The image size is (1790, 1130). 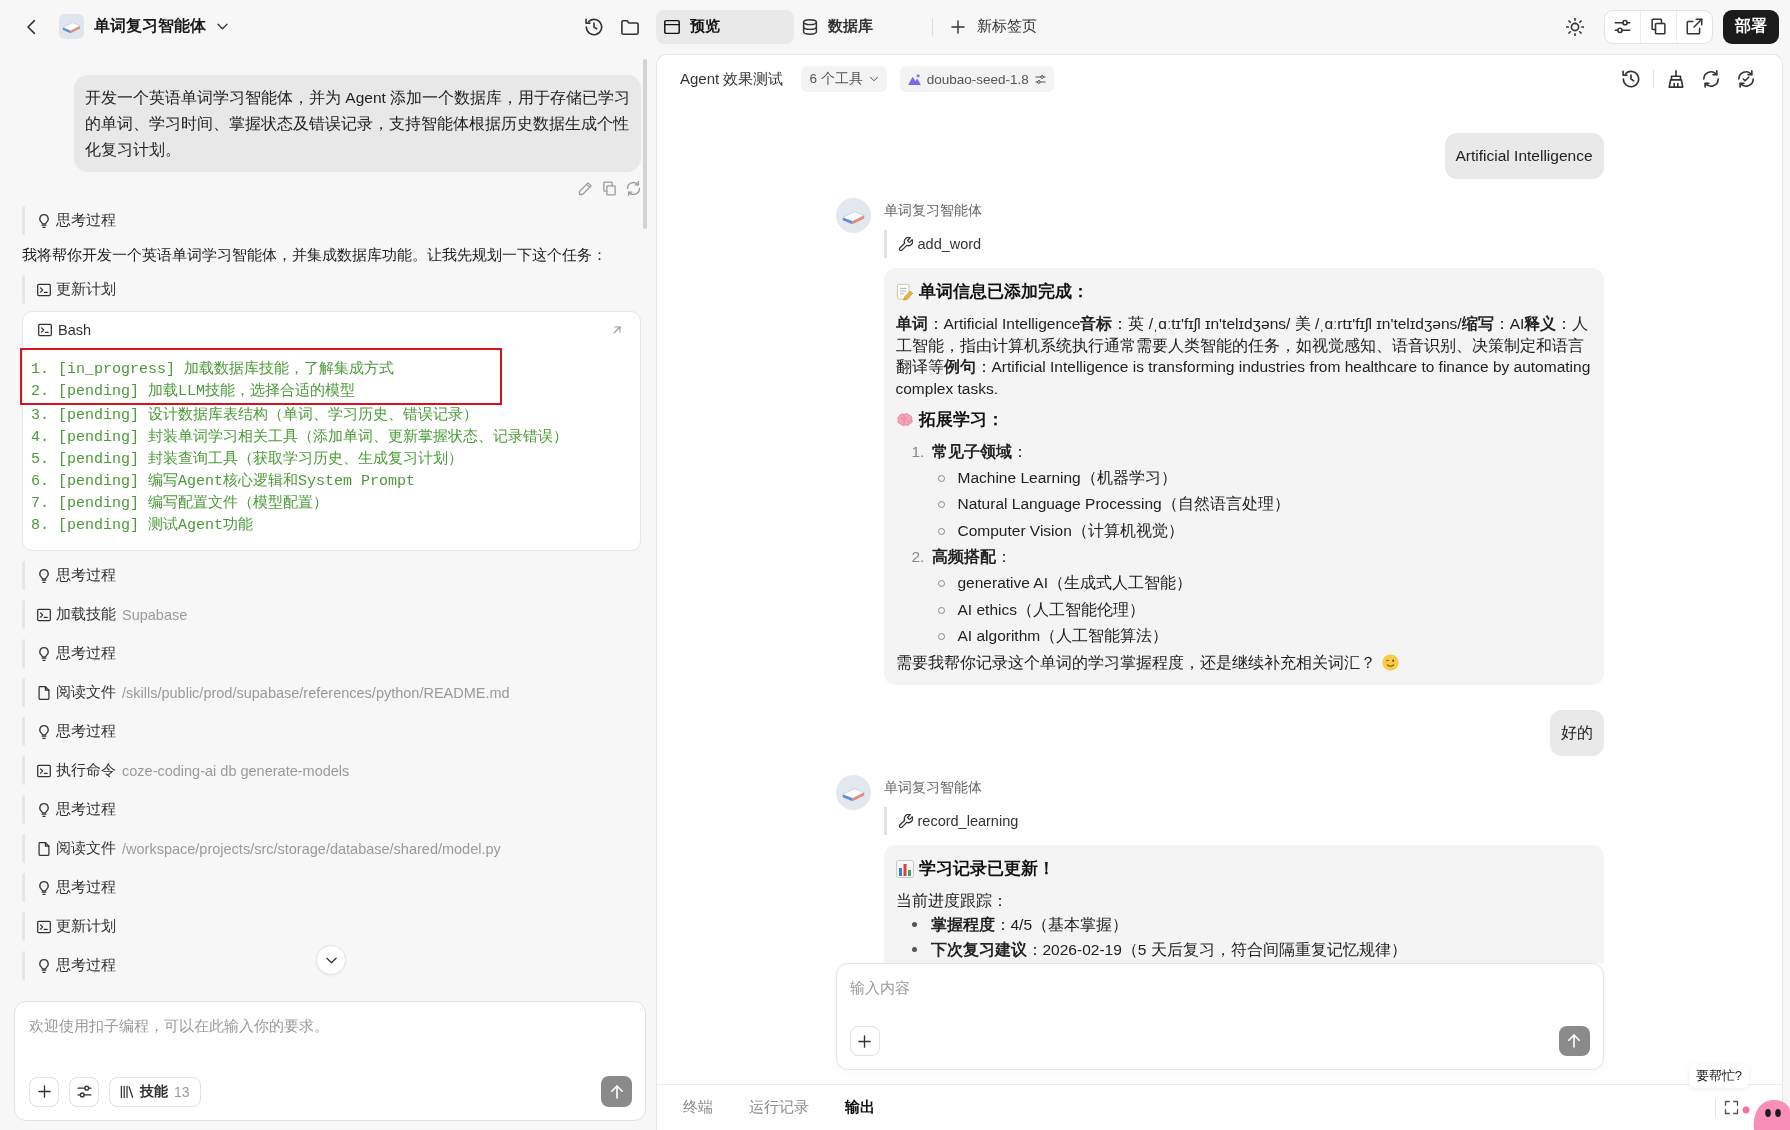 What do you see at coordinates (934, 244) in the screenshot?
I see `tool-call: add_word` at bounding box center [934, 244].